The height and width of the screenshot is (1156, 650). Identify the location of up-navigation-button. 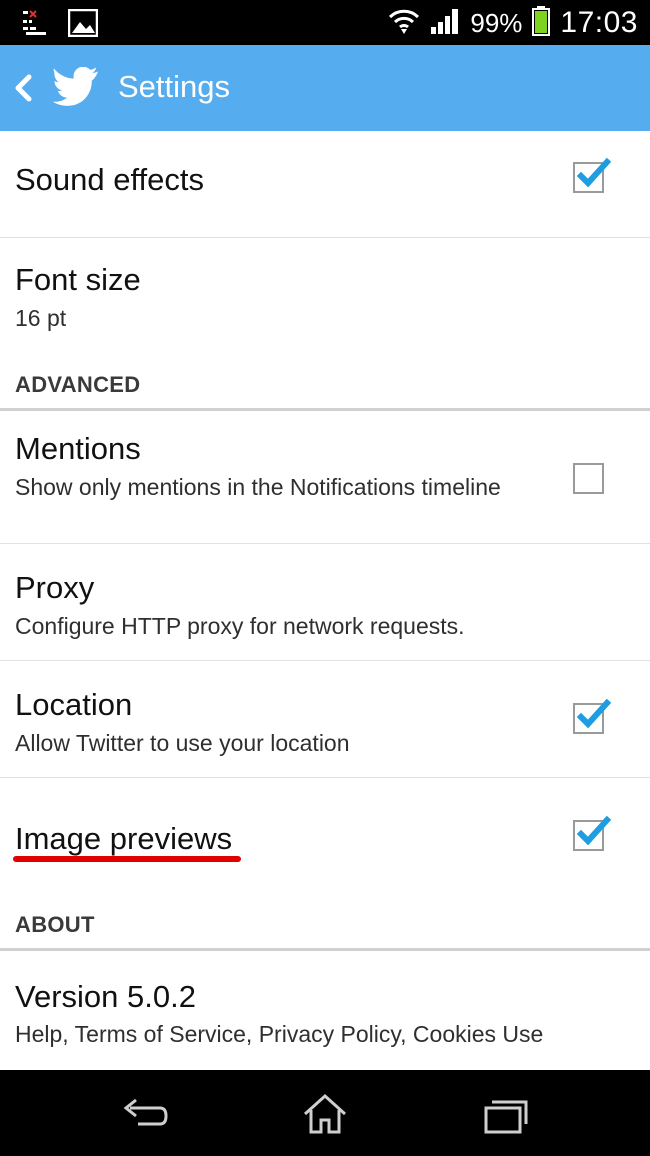
(55, 88).